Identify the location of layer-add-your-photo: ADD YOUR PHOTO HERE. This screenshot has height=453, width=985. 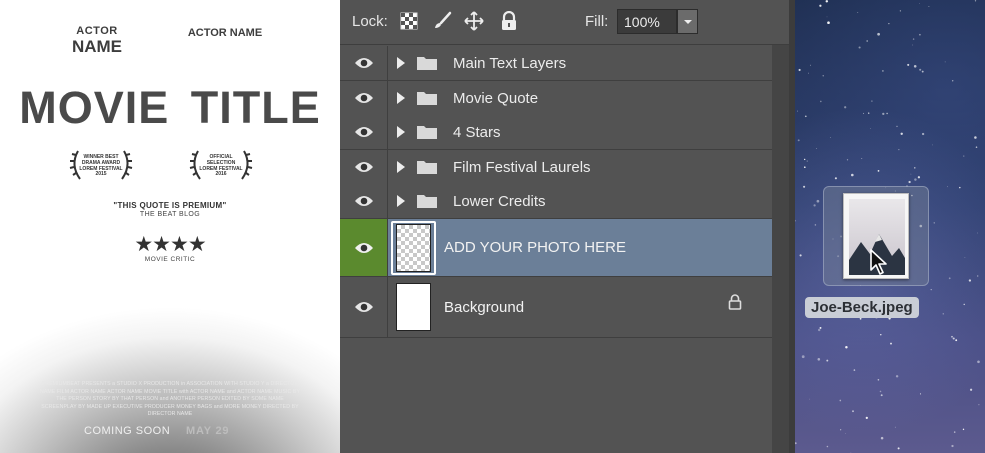
(556, 248).